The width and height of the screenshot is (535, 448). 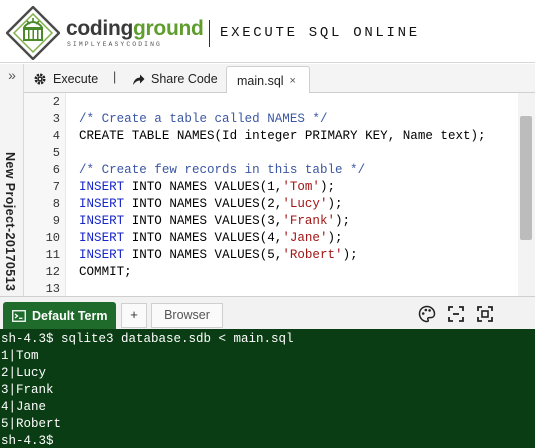 I want to click on code-text: INTO NAMES VALUES(3,, so click(x=203, y=221).